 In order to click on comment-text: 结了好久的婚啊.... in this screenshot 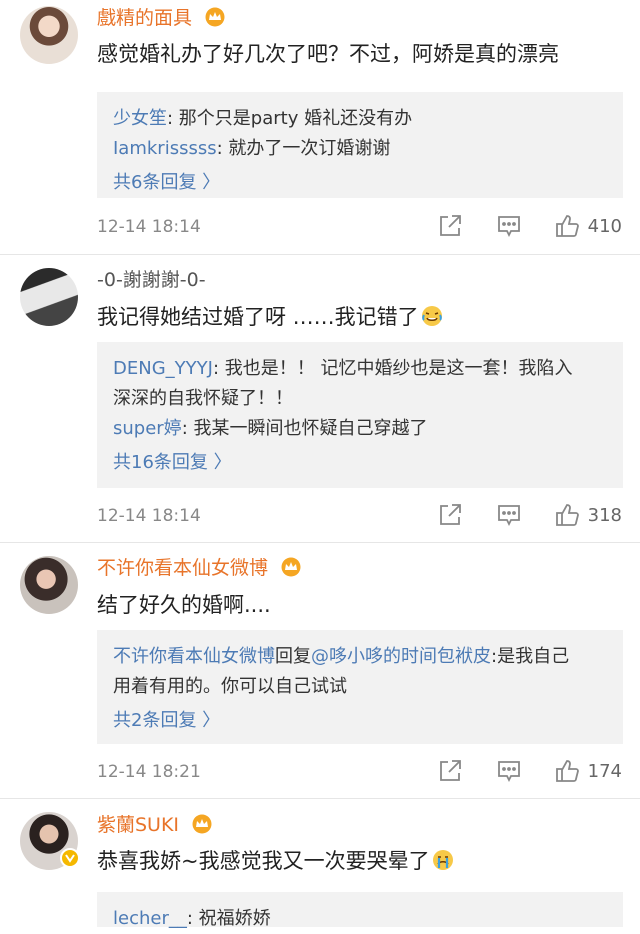, I will do `click(184, 605)`.